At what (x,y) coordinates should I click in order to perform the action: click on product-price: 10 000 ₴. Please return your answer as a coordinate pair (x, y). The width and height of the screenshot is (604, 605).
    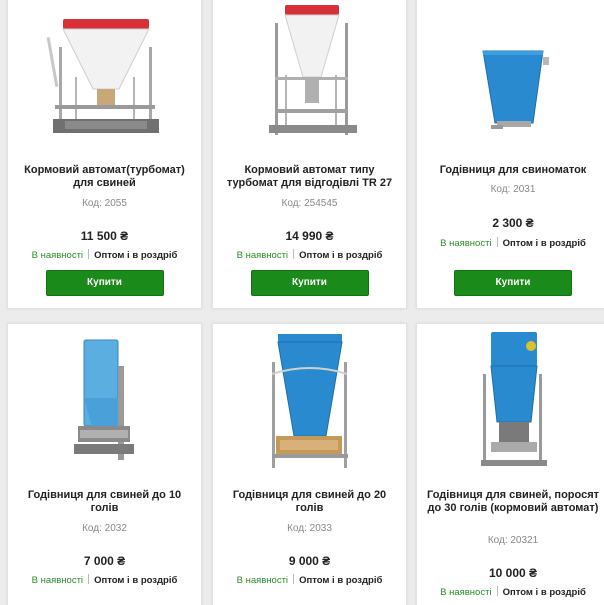
    Looking at the image, I should click on (513, 573).